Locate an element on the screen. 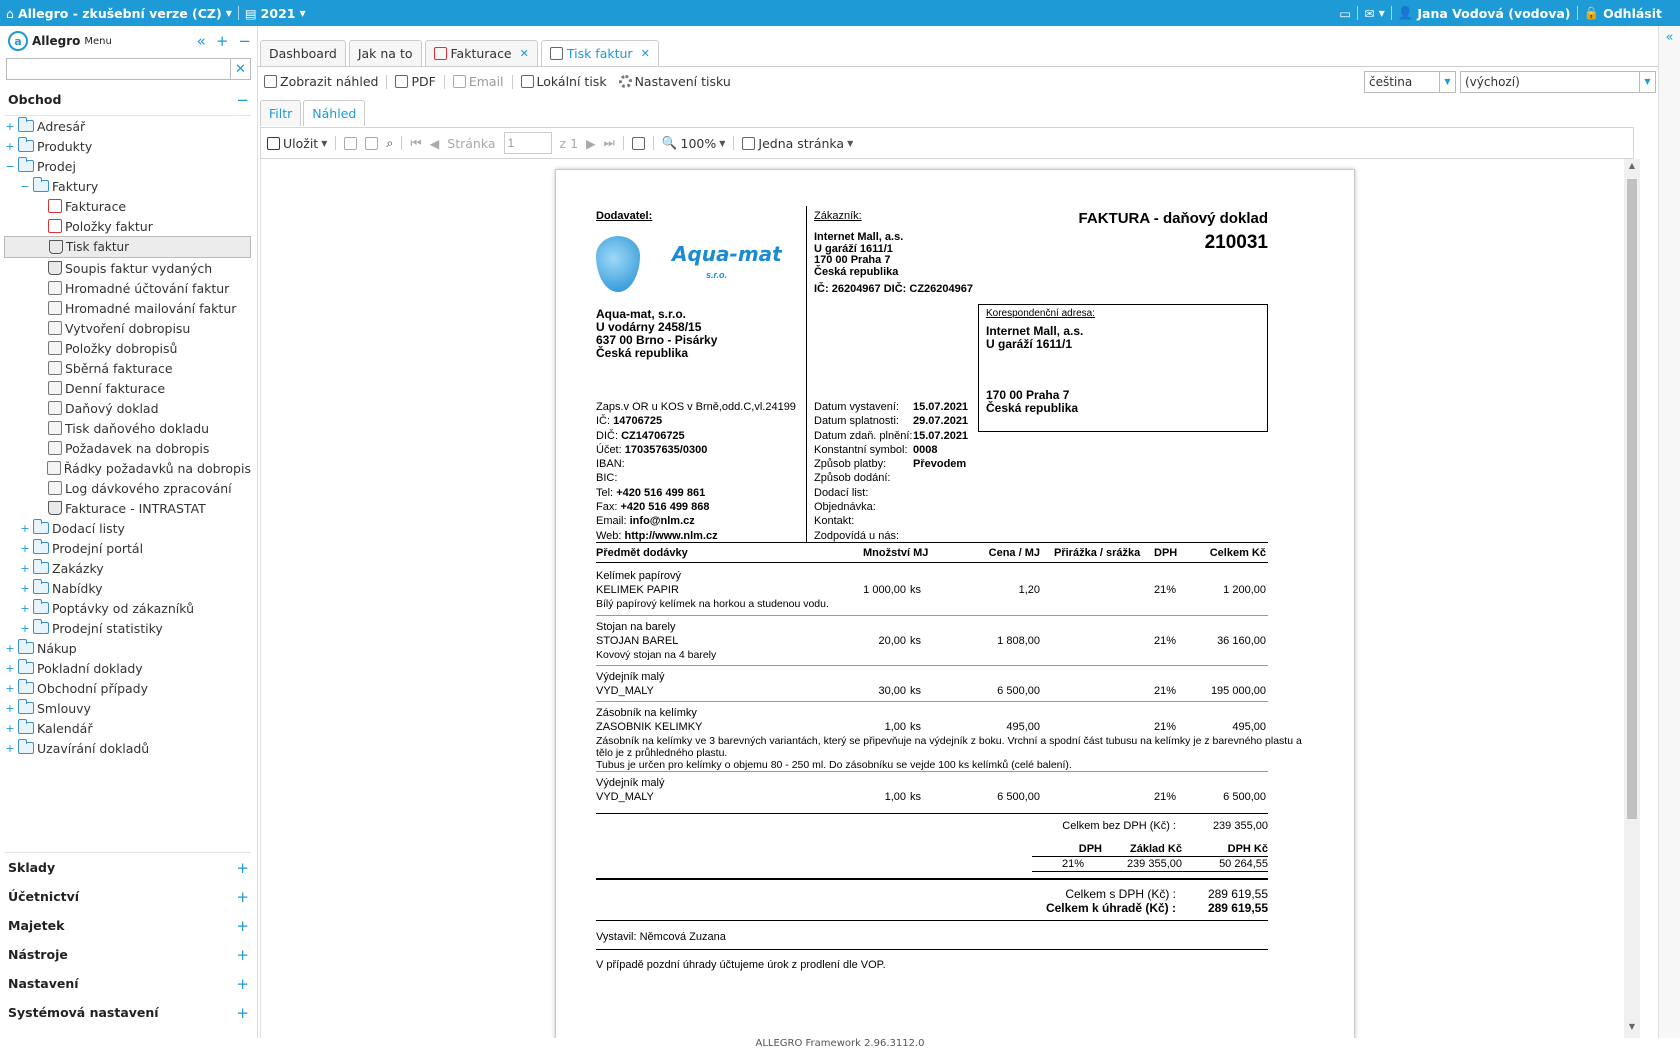  menu-item: − Prodej is located at coordinates (127, 166).